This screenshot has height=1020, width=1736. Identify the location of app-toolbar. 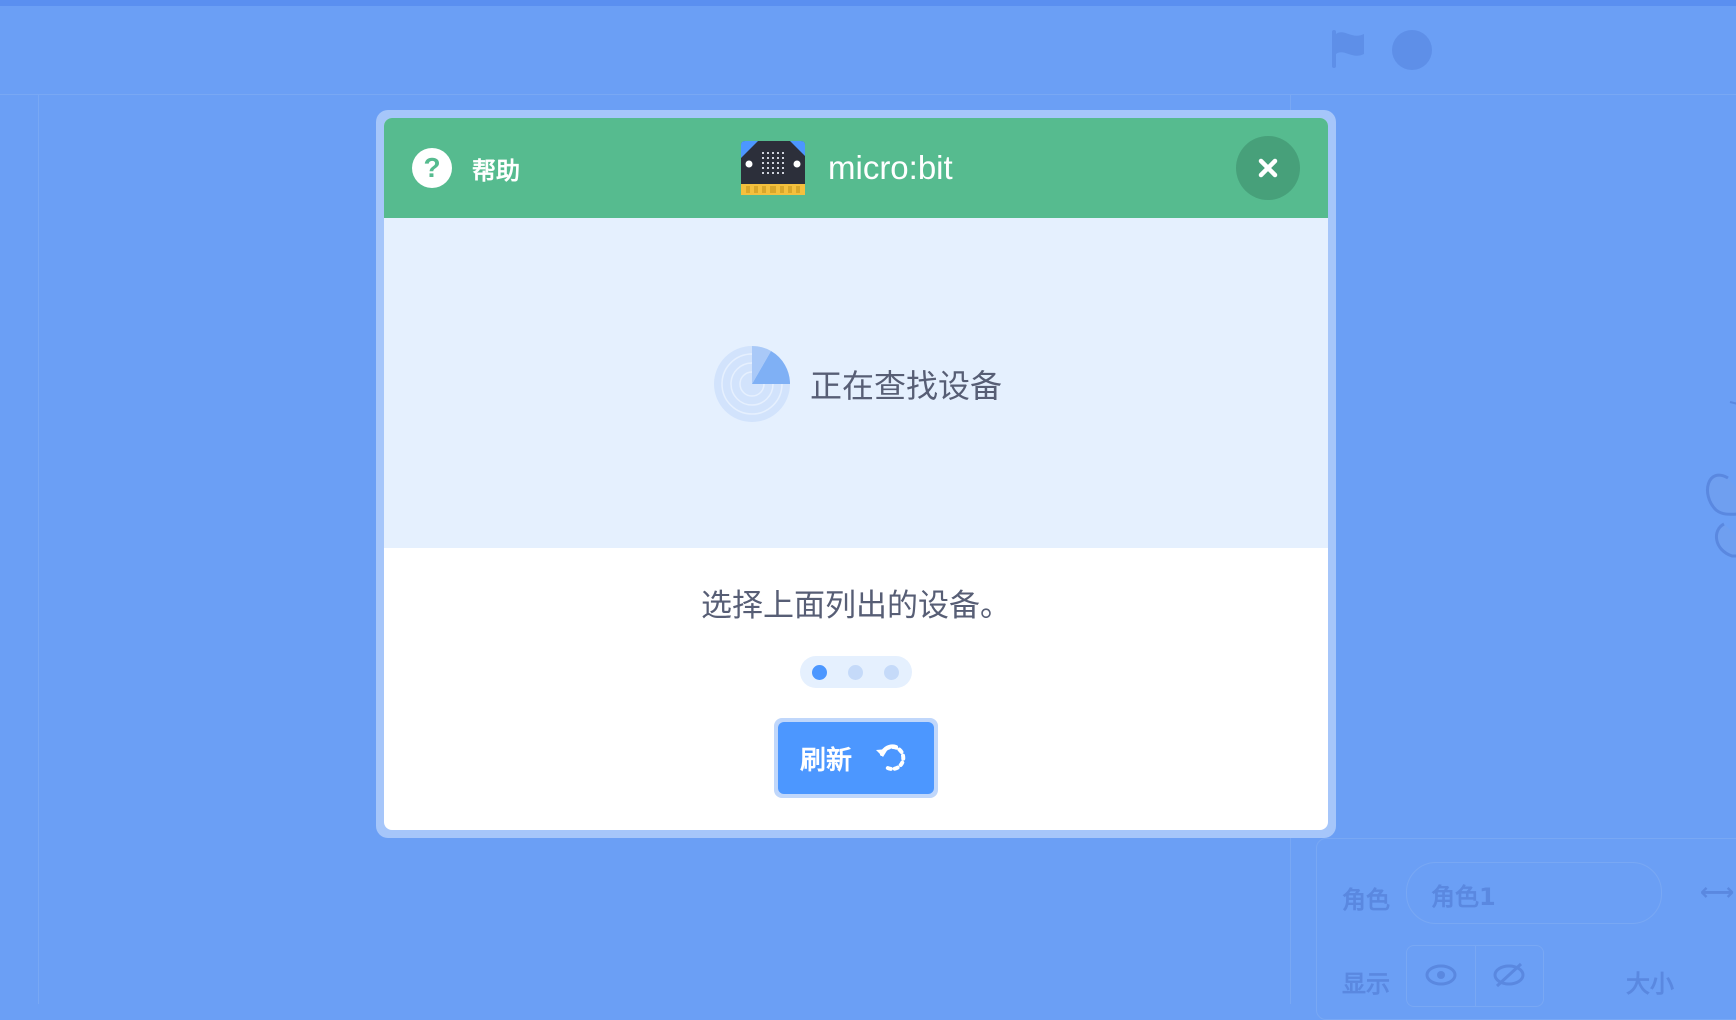
(868, 50).